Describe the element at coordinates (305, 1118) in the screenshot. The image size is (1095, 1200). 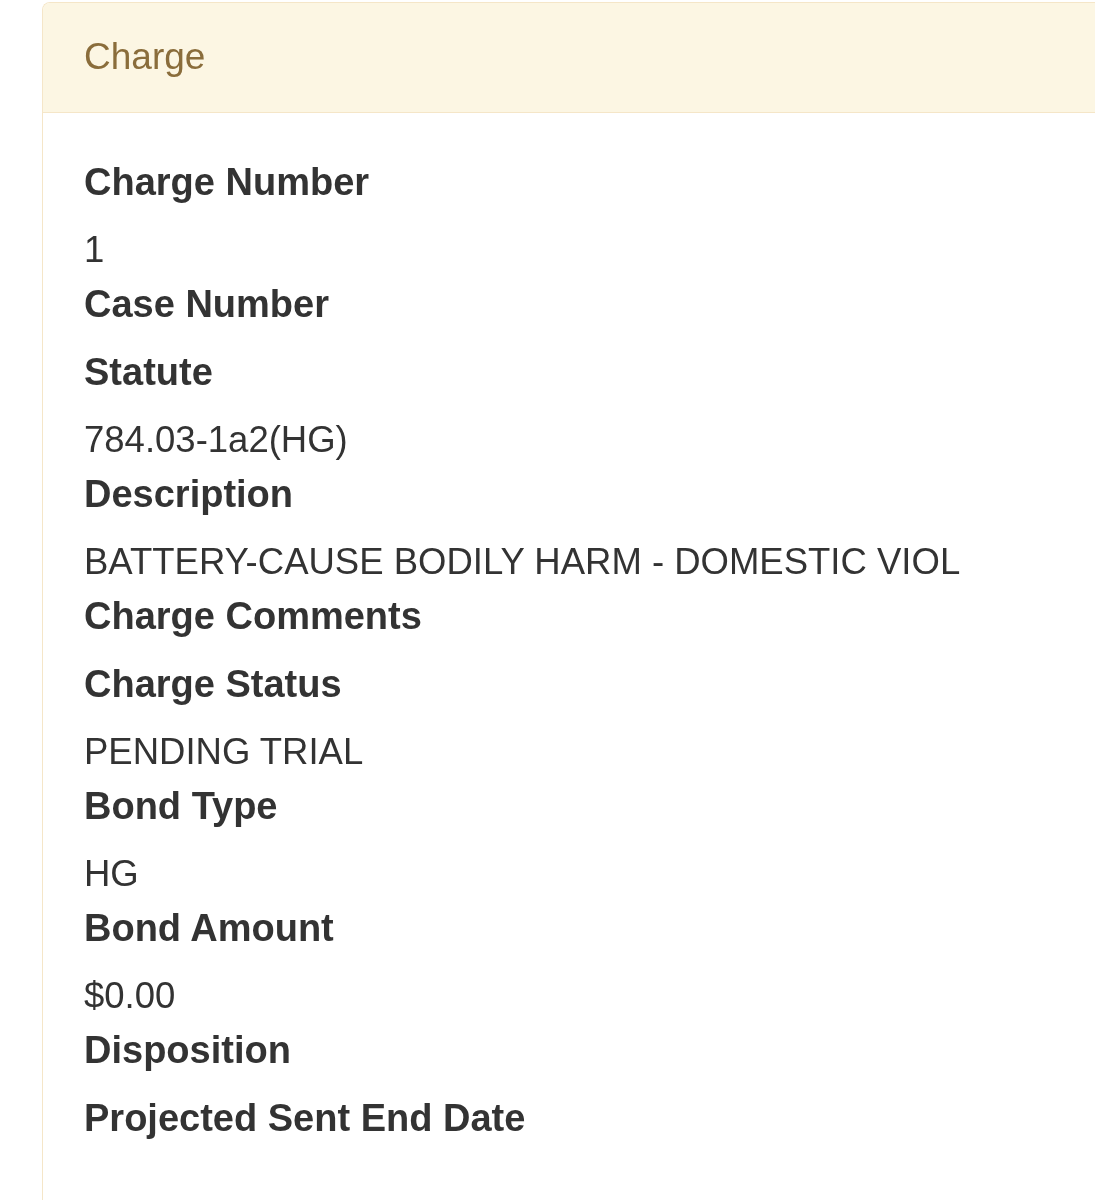
I see `field-label: Projected Sent End Date` at that location.